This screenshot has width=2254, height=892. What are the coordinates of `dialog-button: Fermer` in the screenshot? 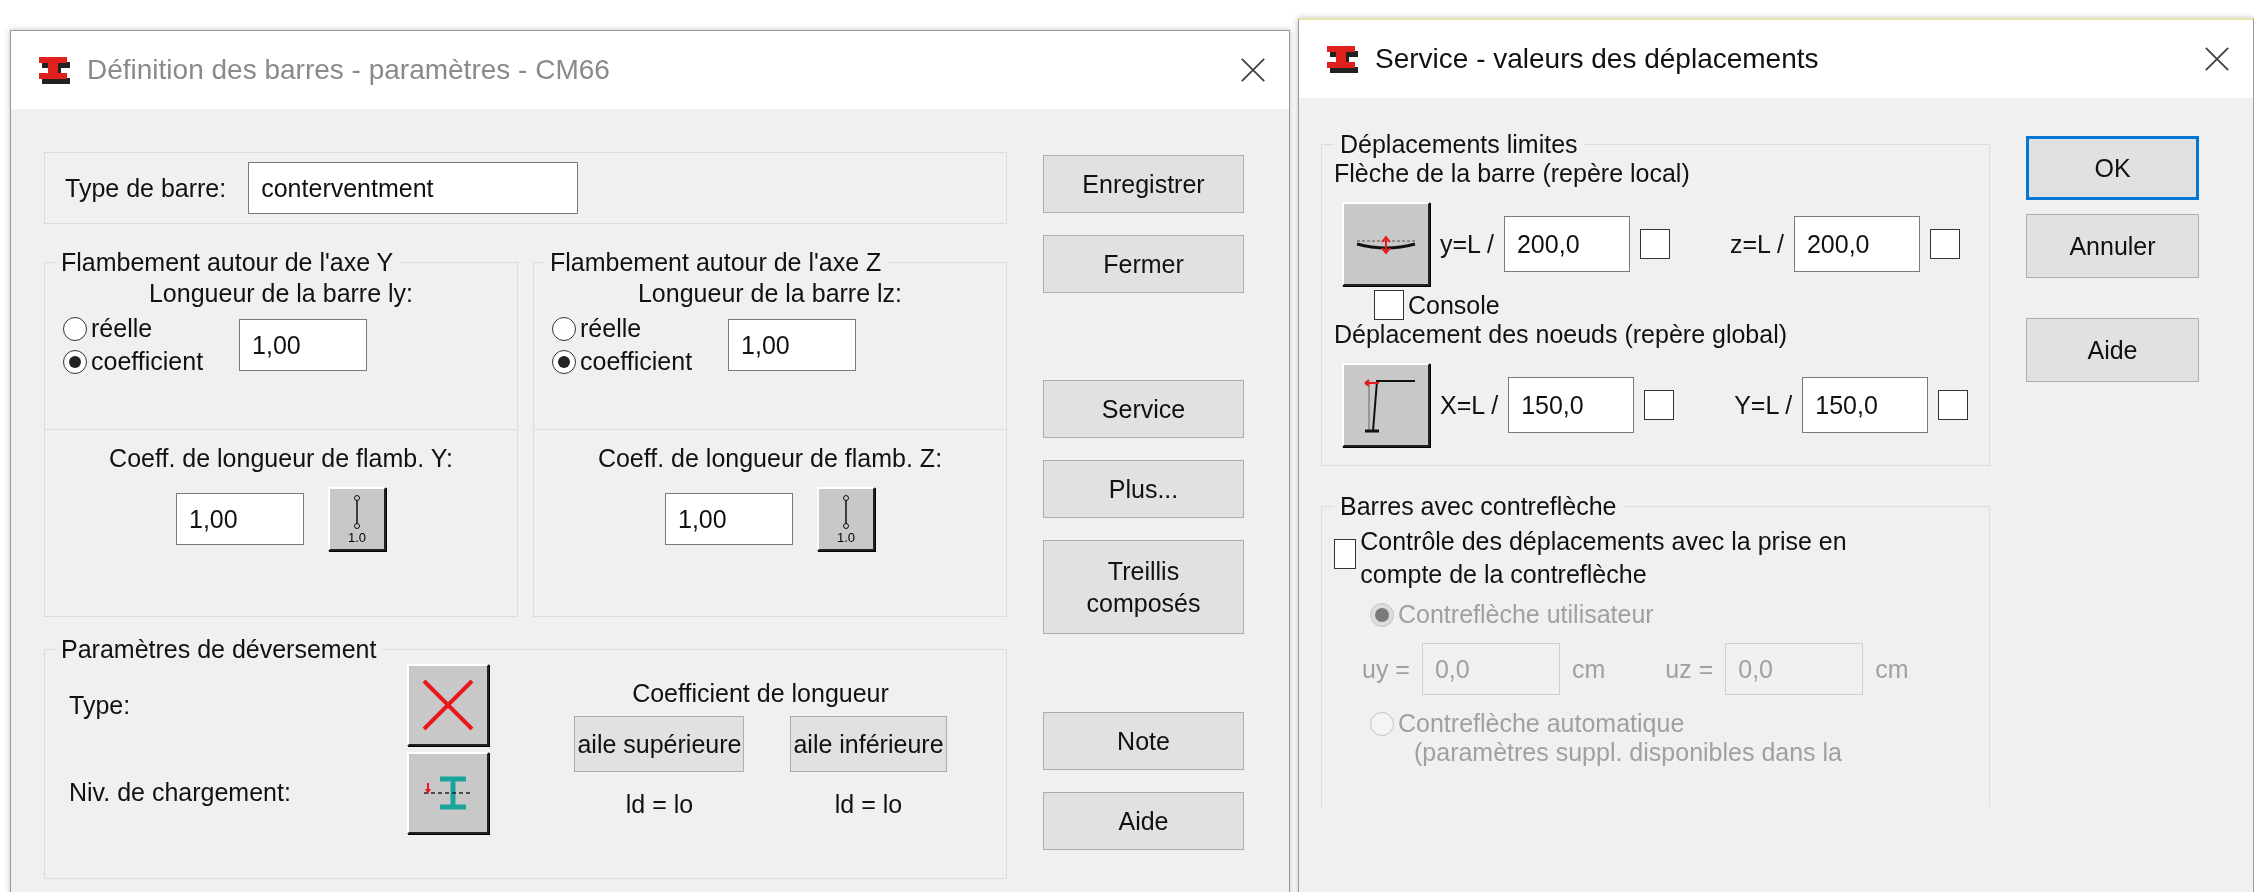 It's located at (1143, 264).